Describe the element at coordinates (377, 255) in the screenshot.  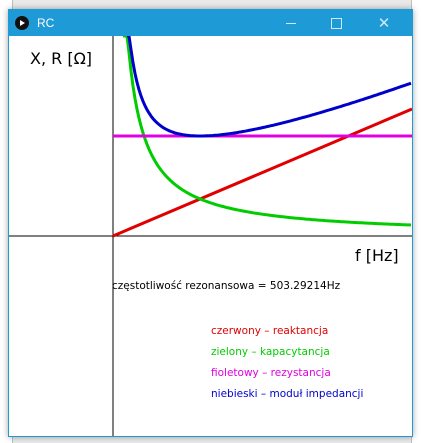
I see `x-axis-label: f [Hz]` at that location.